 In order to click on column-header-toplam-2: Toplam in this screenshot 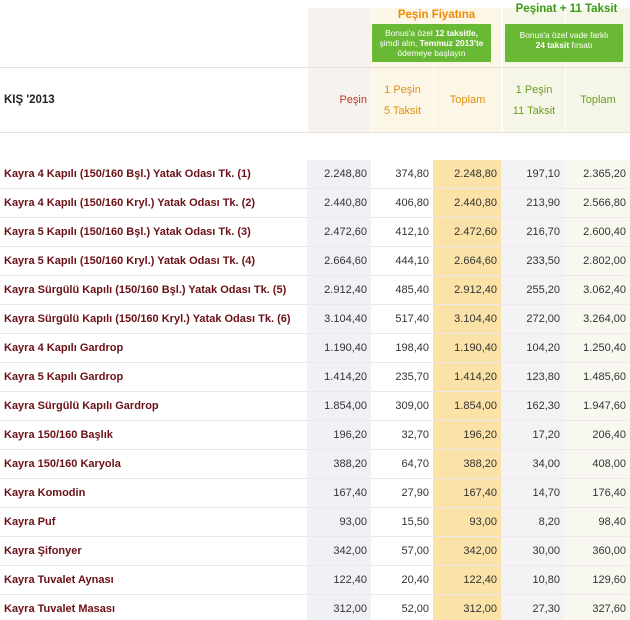, I will do `click(598, 100)`.